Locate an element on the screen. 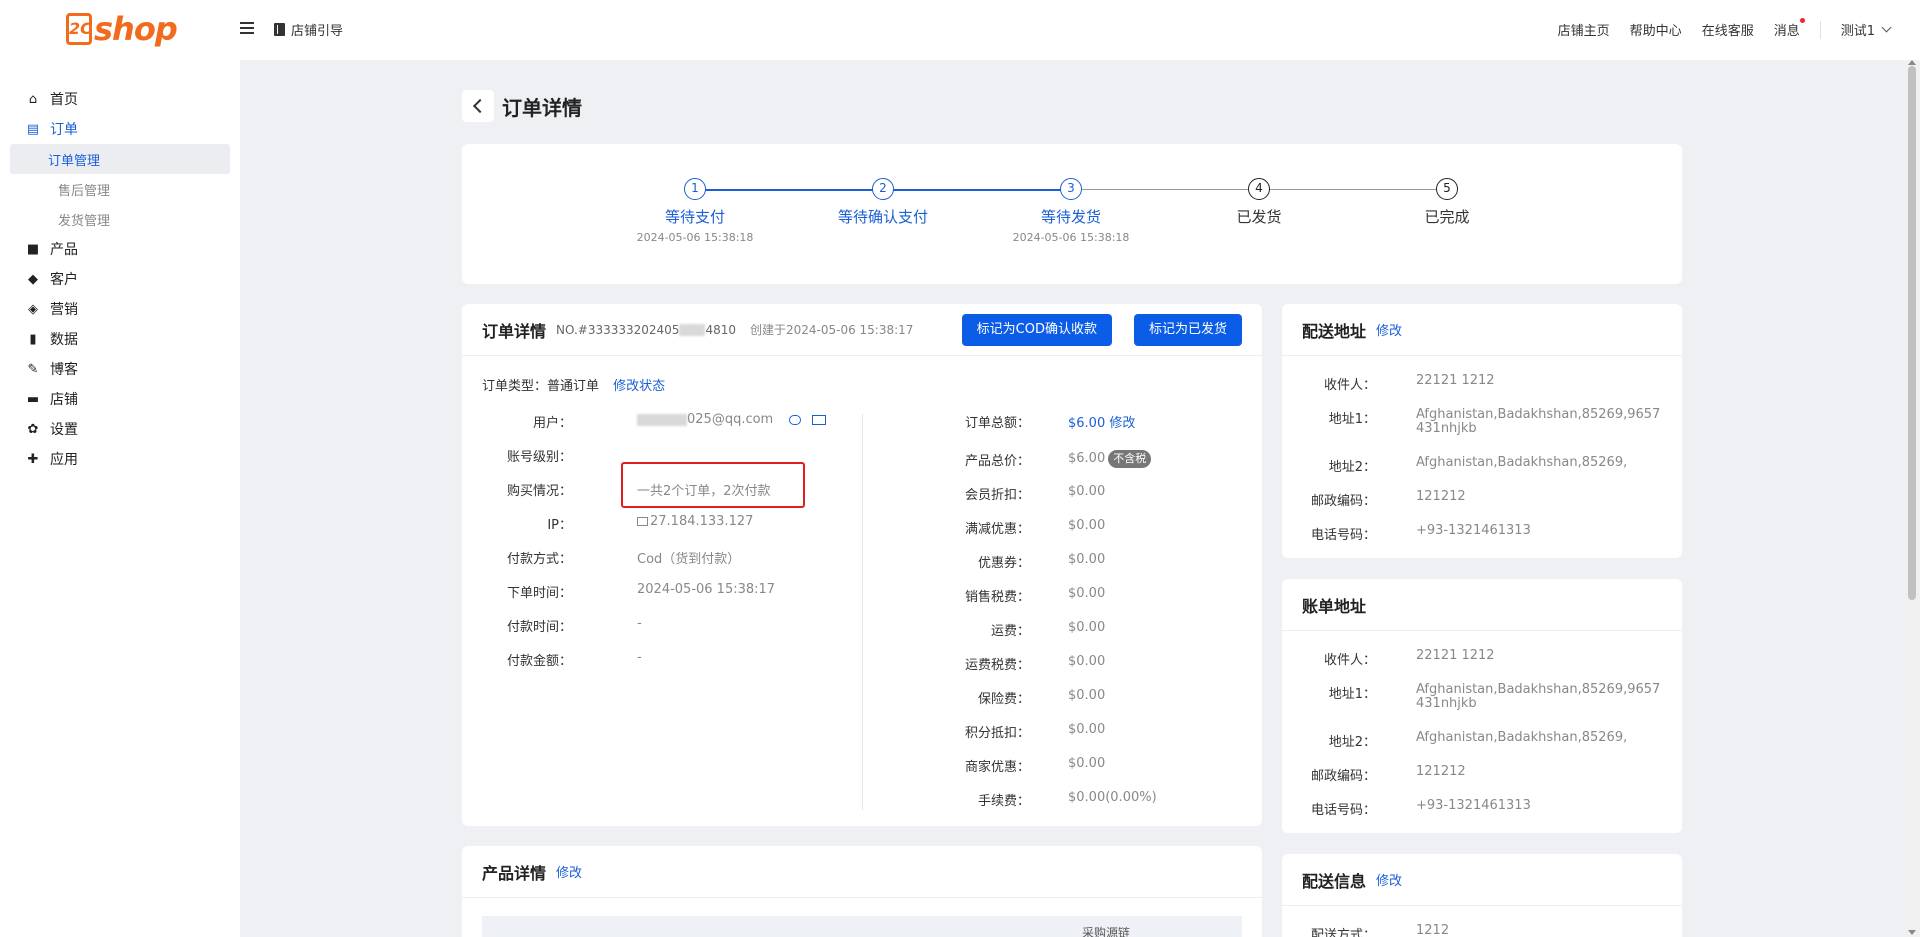 The image size is (1920, 937). step-number: 2 is located at coordinates (883, 189).